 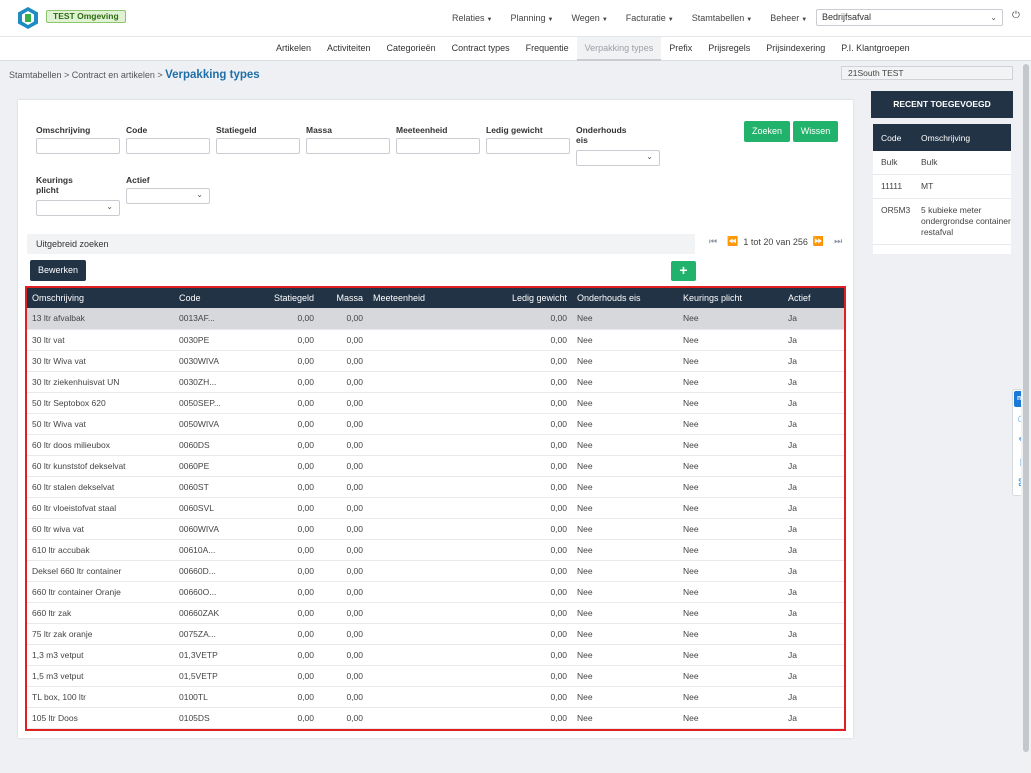 I want to click on first-page-icon: ⏮, so click(x=713, y=241).